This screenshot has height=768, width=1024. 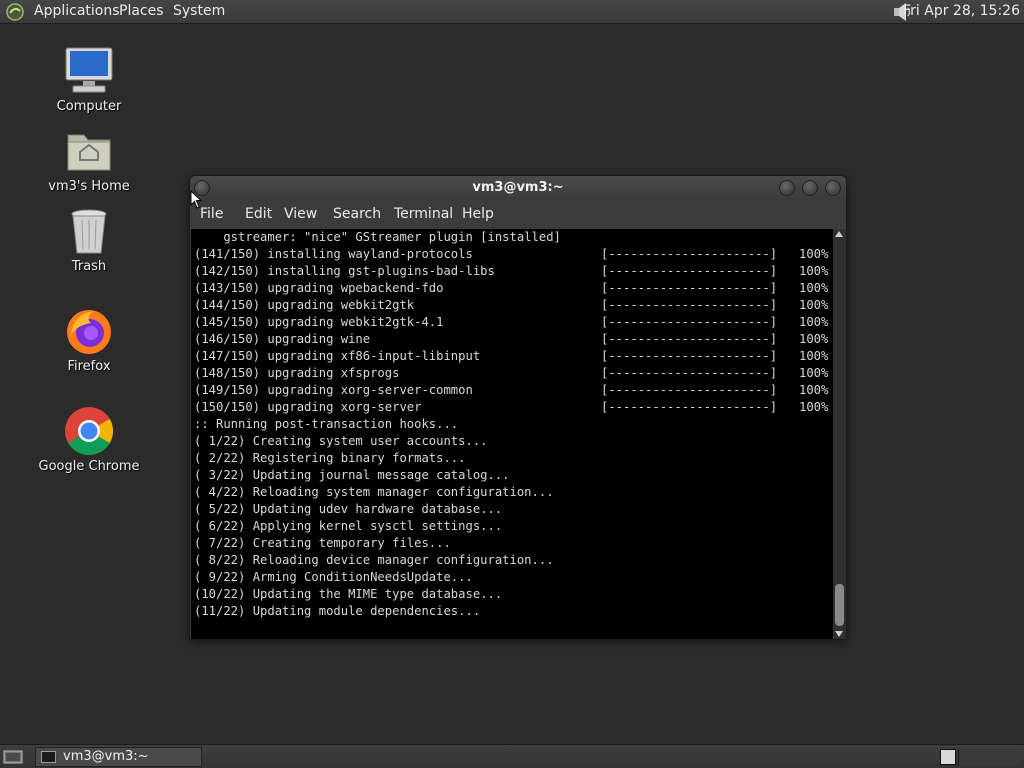 What do you see at coordinates (89, 431) in the screenshot?
I see `chrome-icon` at bounding box center [89, 431].